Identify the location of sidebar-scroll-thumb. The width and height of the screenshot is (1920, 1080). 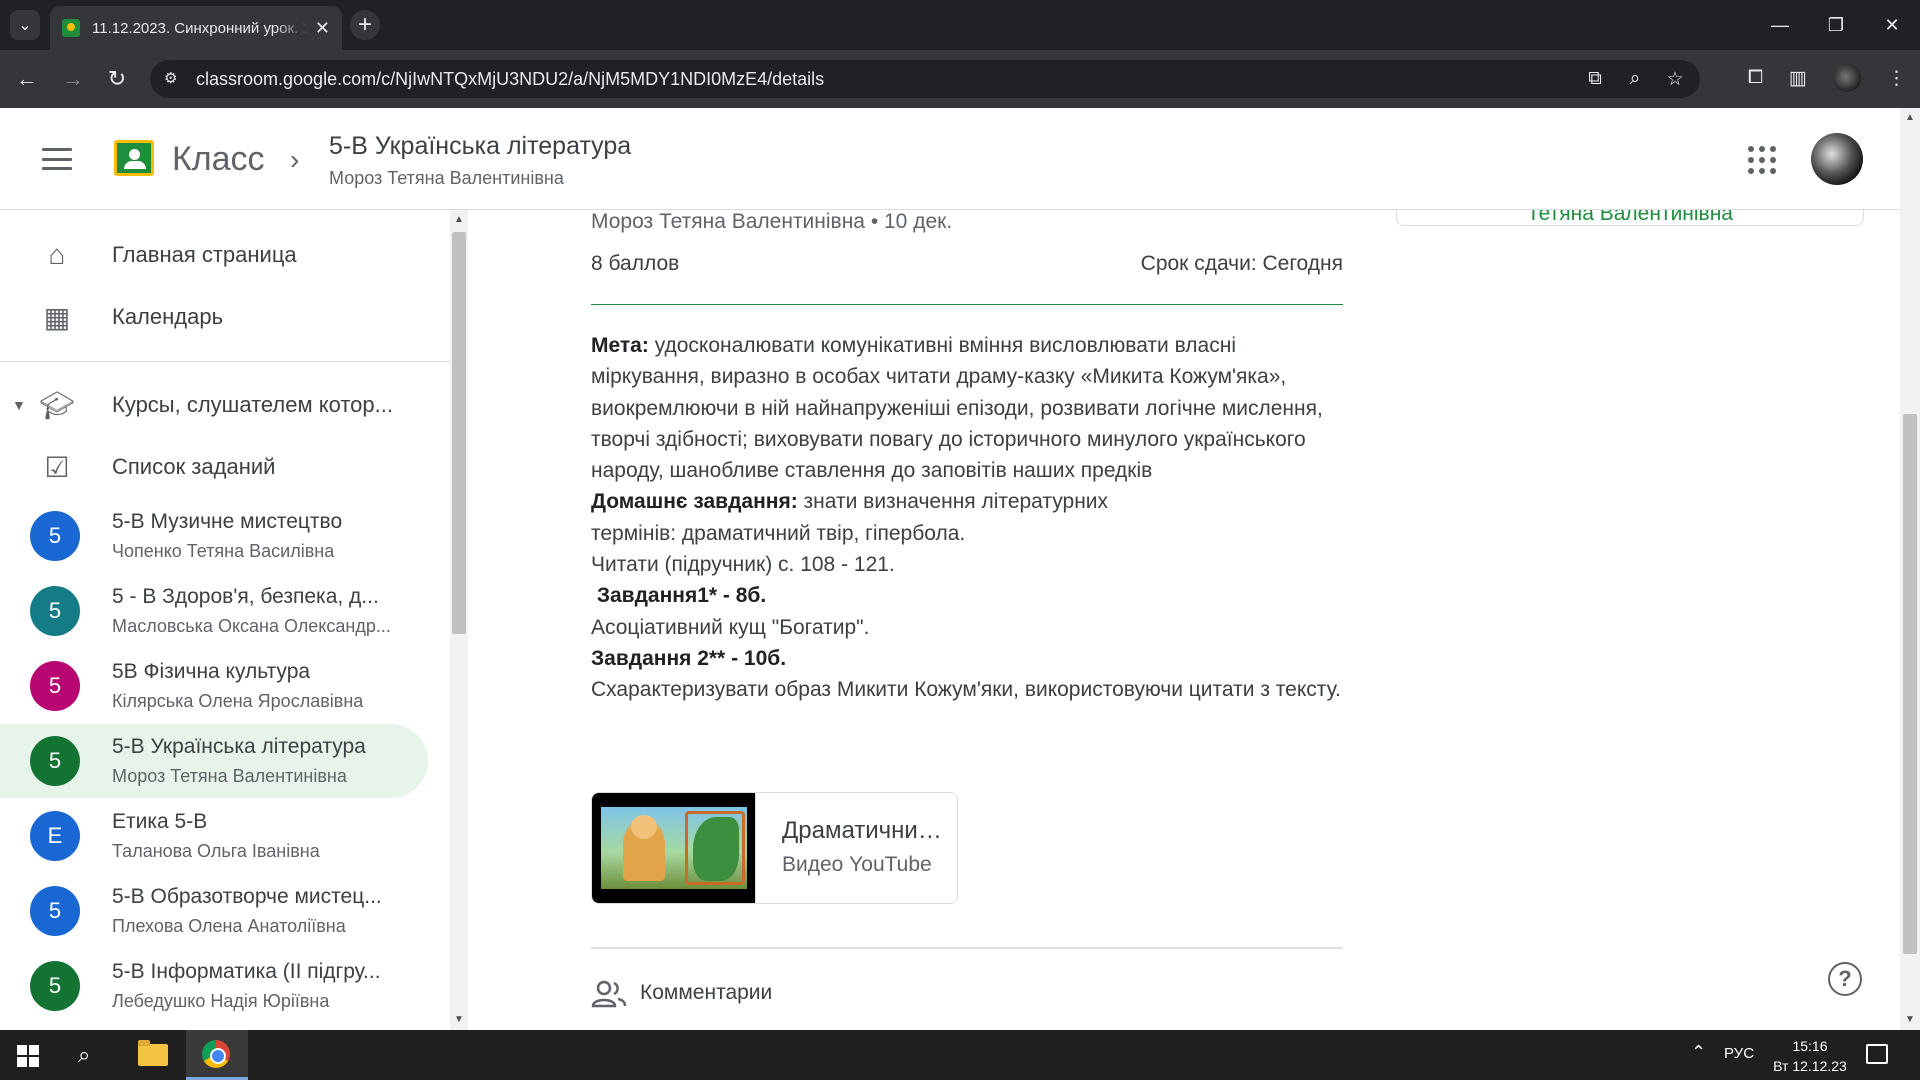
(459, 433).